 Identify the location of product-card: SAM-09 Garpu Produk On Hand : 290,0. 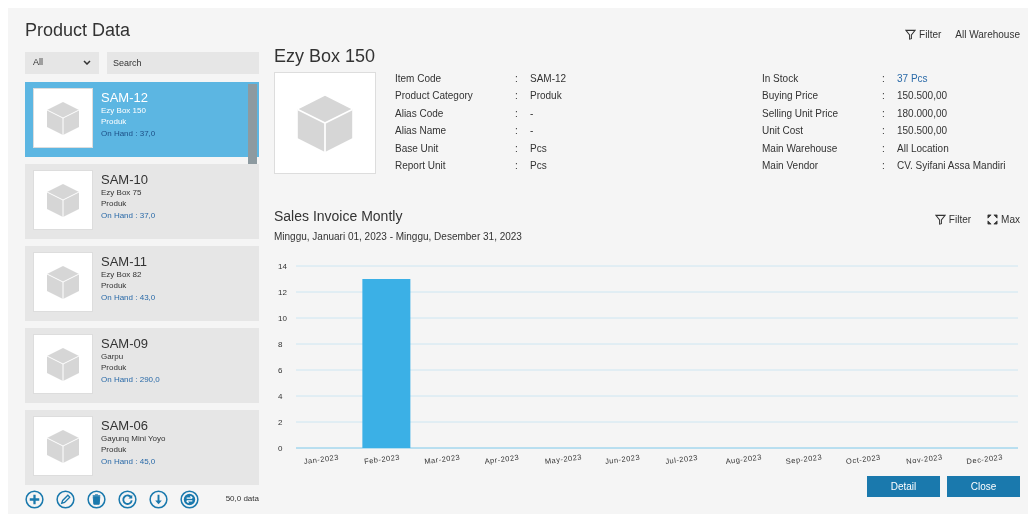
(142, 365).